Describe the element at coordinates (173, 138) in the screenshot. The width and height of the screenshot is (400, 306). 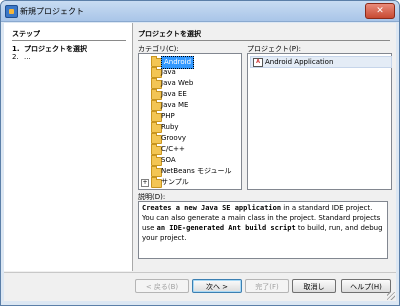
I see `tree-item-label: Groovy` at that location.